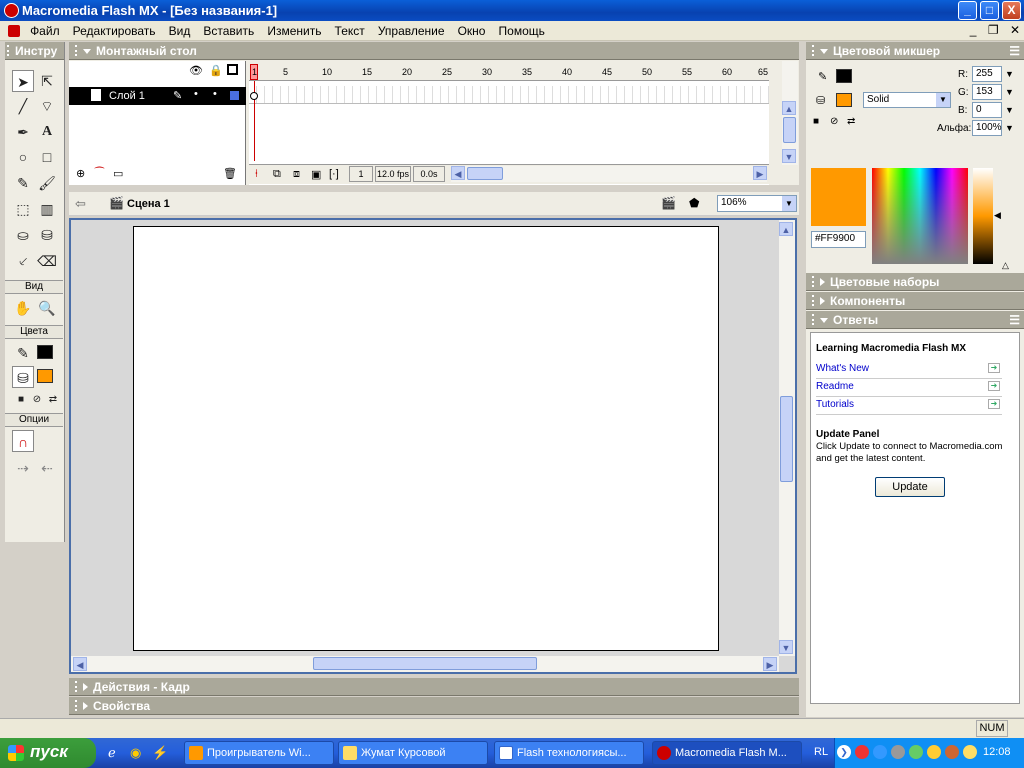 This screenshot has height=768, width=1024. I want to click on maximize-button: □, so click(989, 10).